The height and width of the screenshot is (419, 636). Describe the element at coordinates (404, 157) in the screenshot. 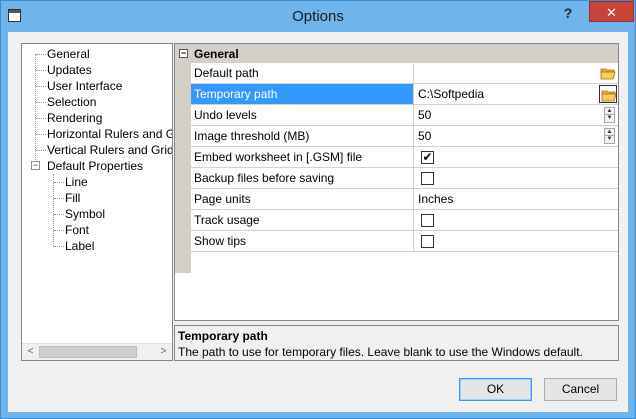

I see `property-row-embed-worksheet: Embed worksheet in [.GSM] file ✔` at that location.